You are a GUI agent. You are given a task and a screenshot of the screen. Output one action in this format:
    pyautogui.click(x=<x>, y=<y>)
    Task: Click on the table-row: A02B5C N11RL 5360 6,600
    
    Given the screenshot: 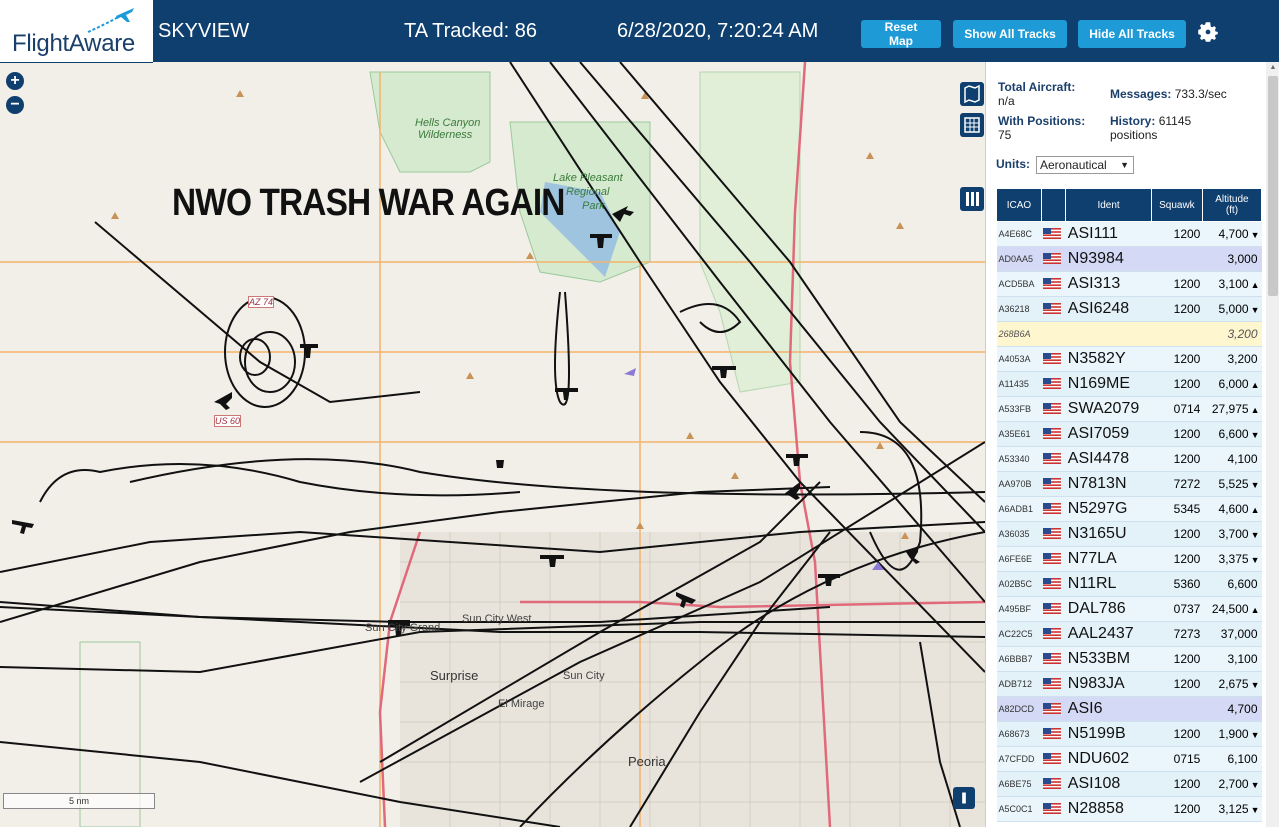 What is the action you would take?
    pyautogui.click(x=1129, y=584)
    